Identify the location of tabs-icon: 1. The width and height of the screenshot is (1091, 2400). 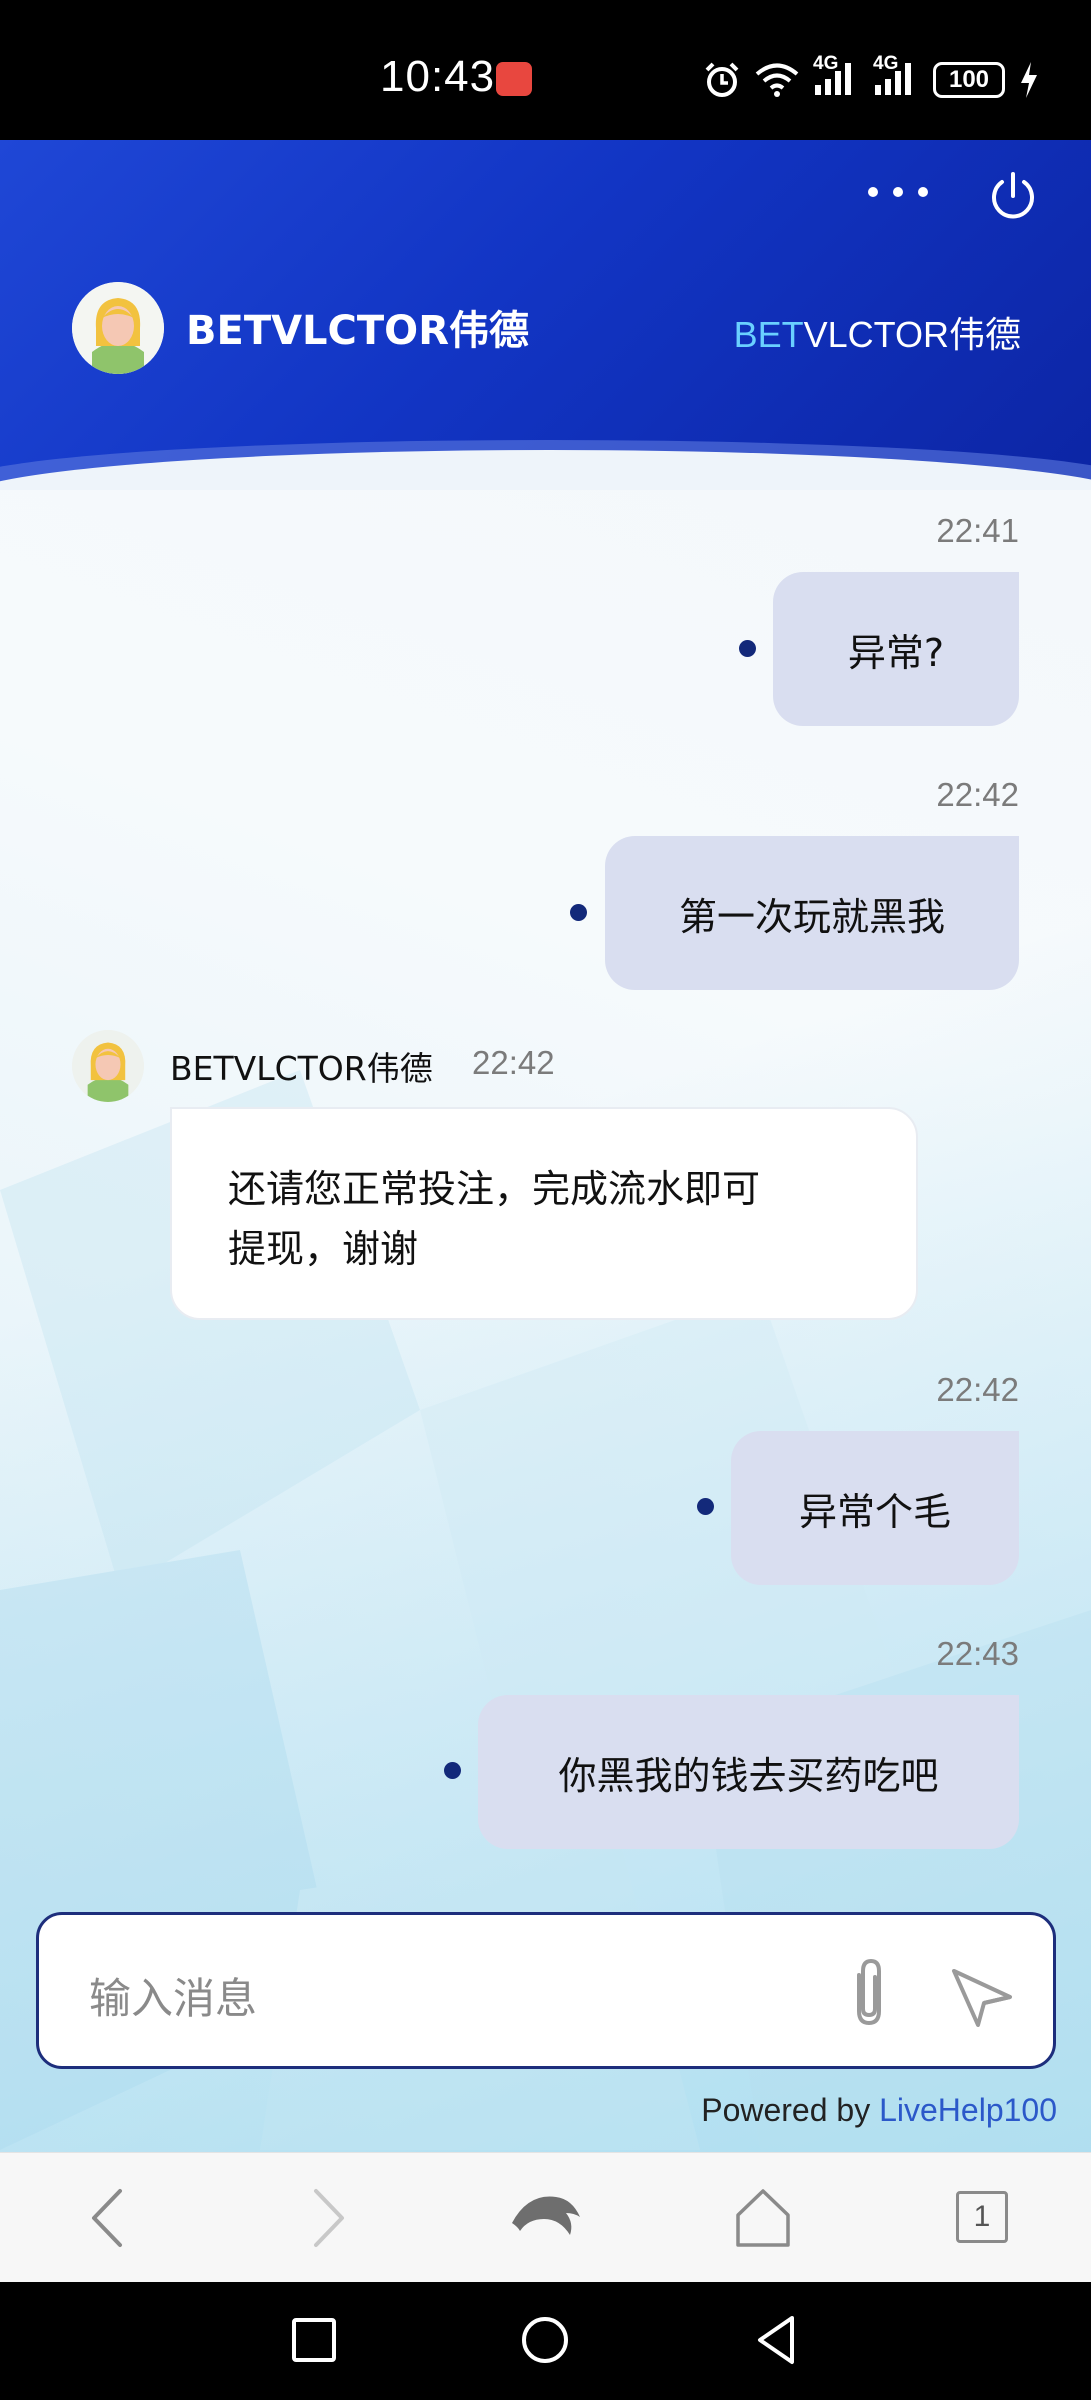
(981, 2218).